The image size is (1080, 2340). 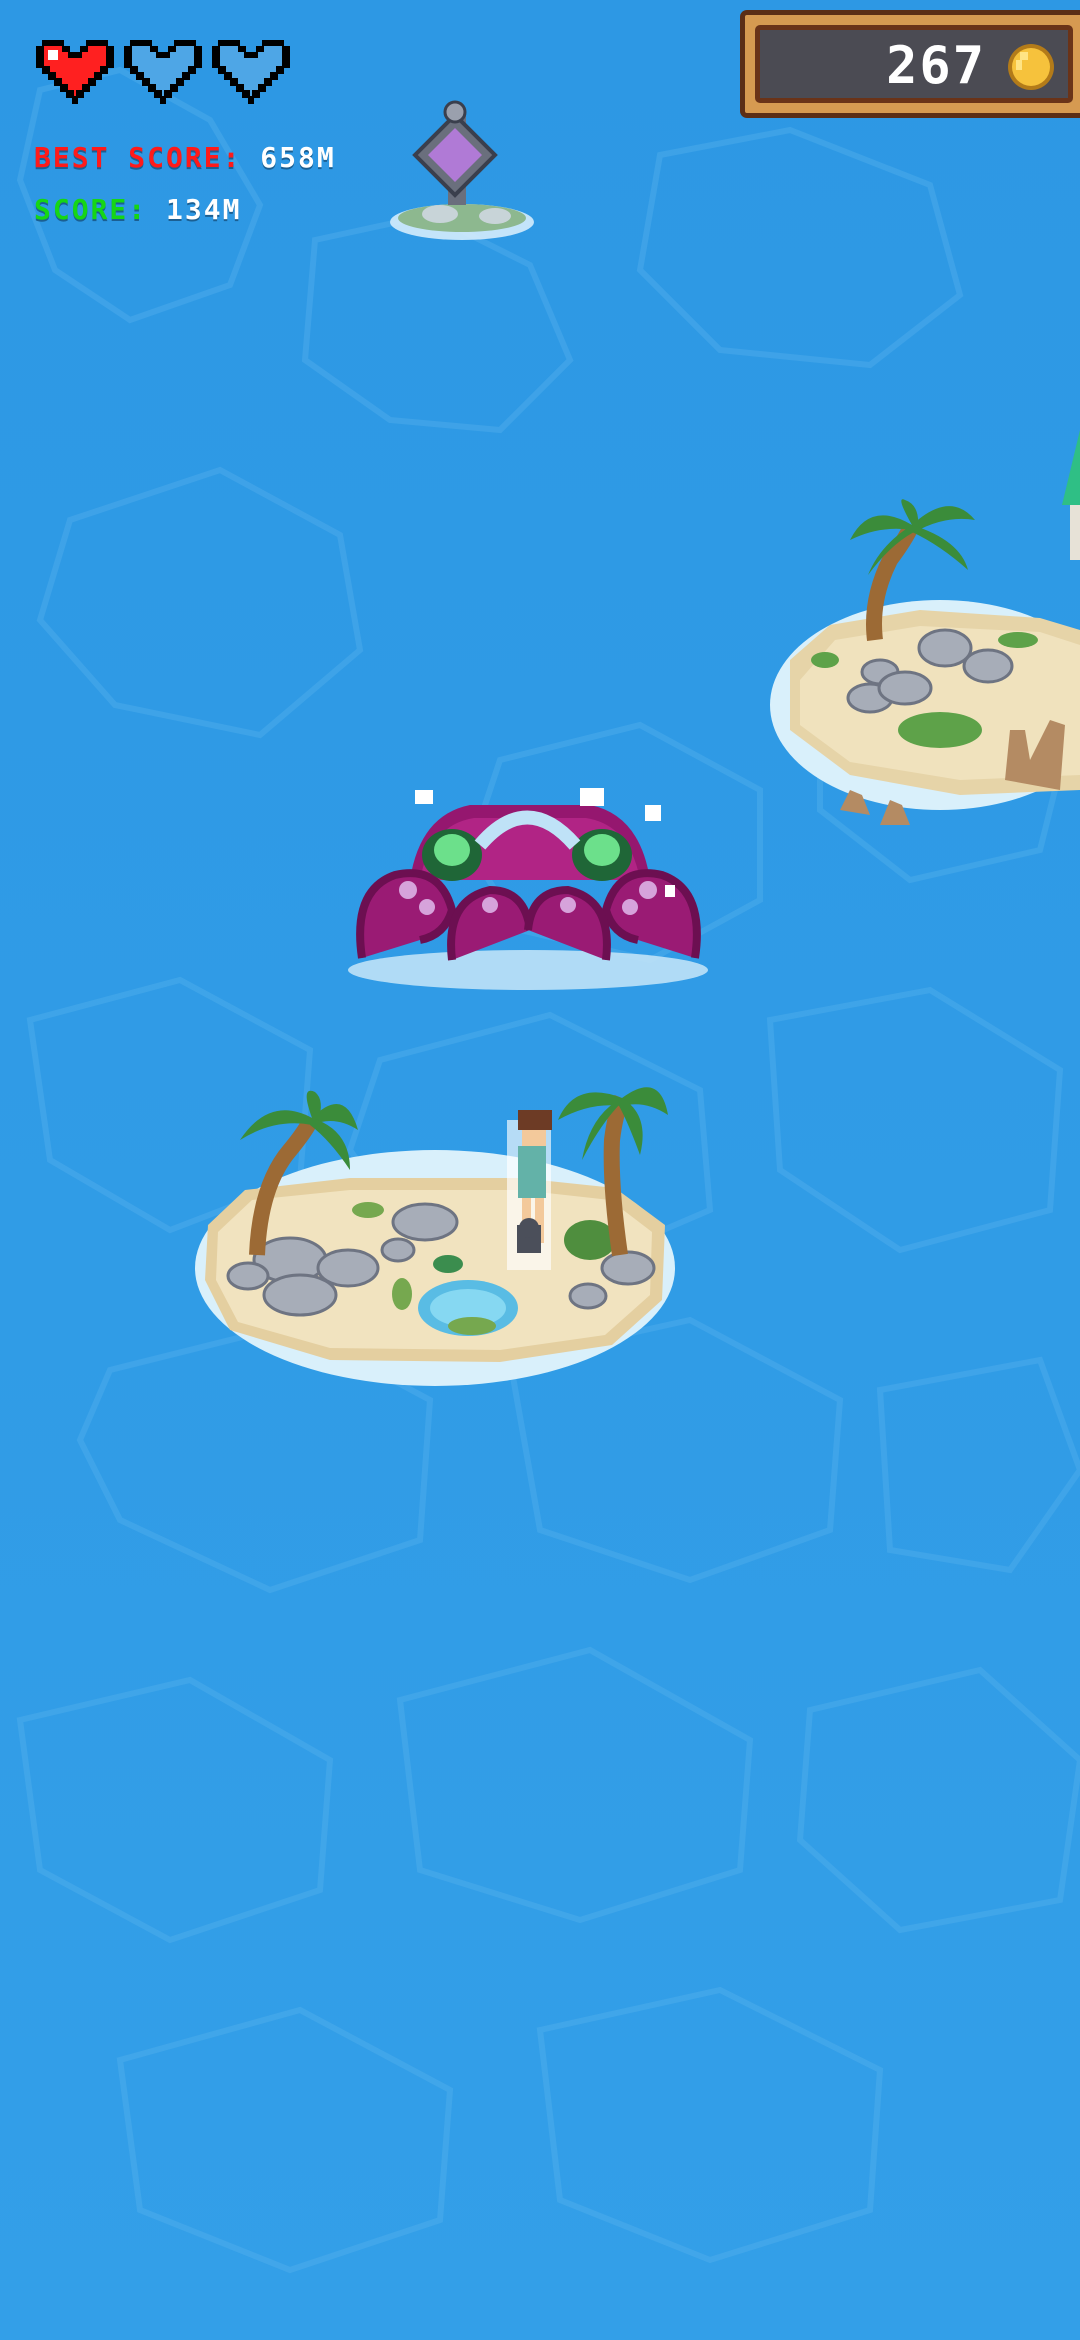 I want to click on best-score: BEST SCORE: 658M, so click(x=185, y=157).